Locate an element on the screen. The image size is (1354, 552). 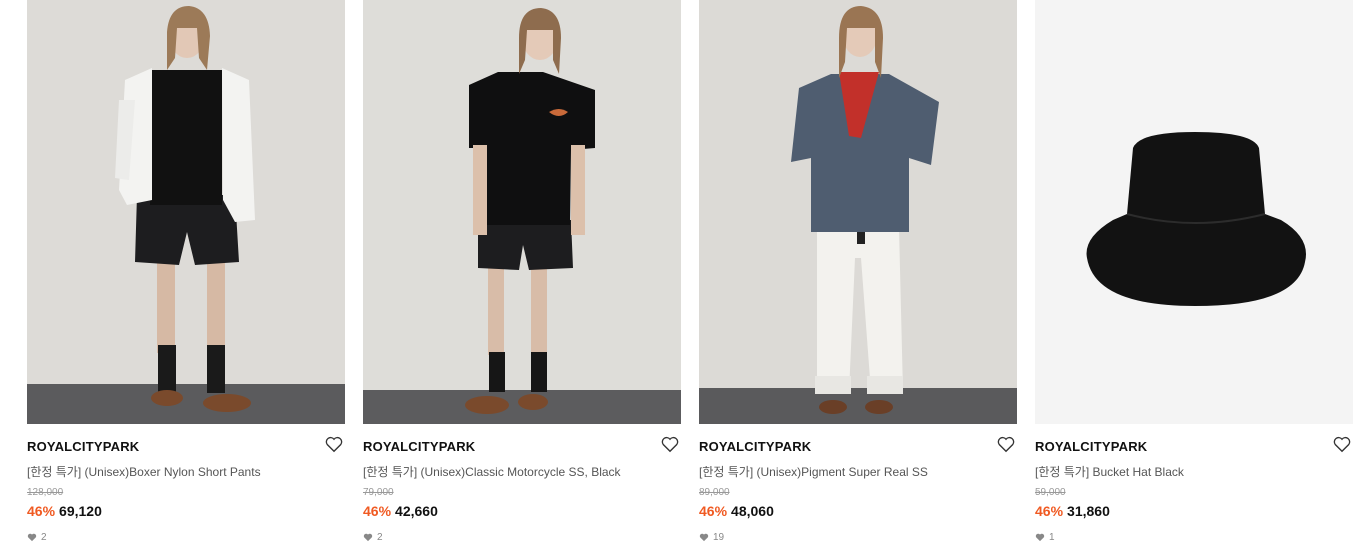
original-price: 89,000 is located at coordinates (714, 492).